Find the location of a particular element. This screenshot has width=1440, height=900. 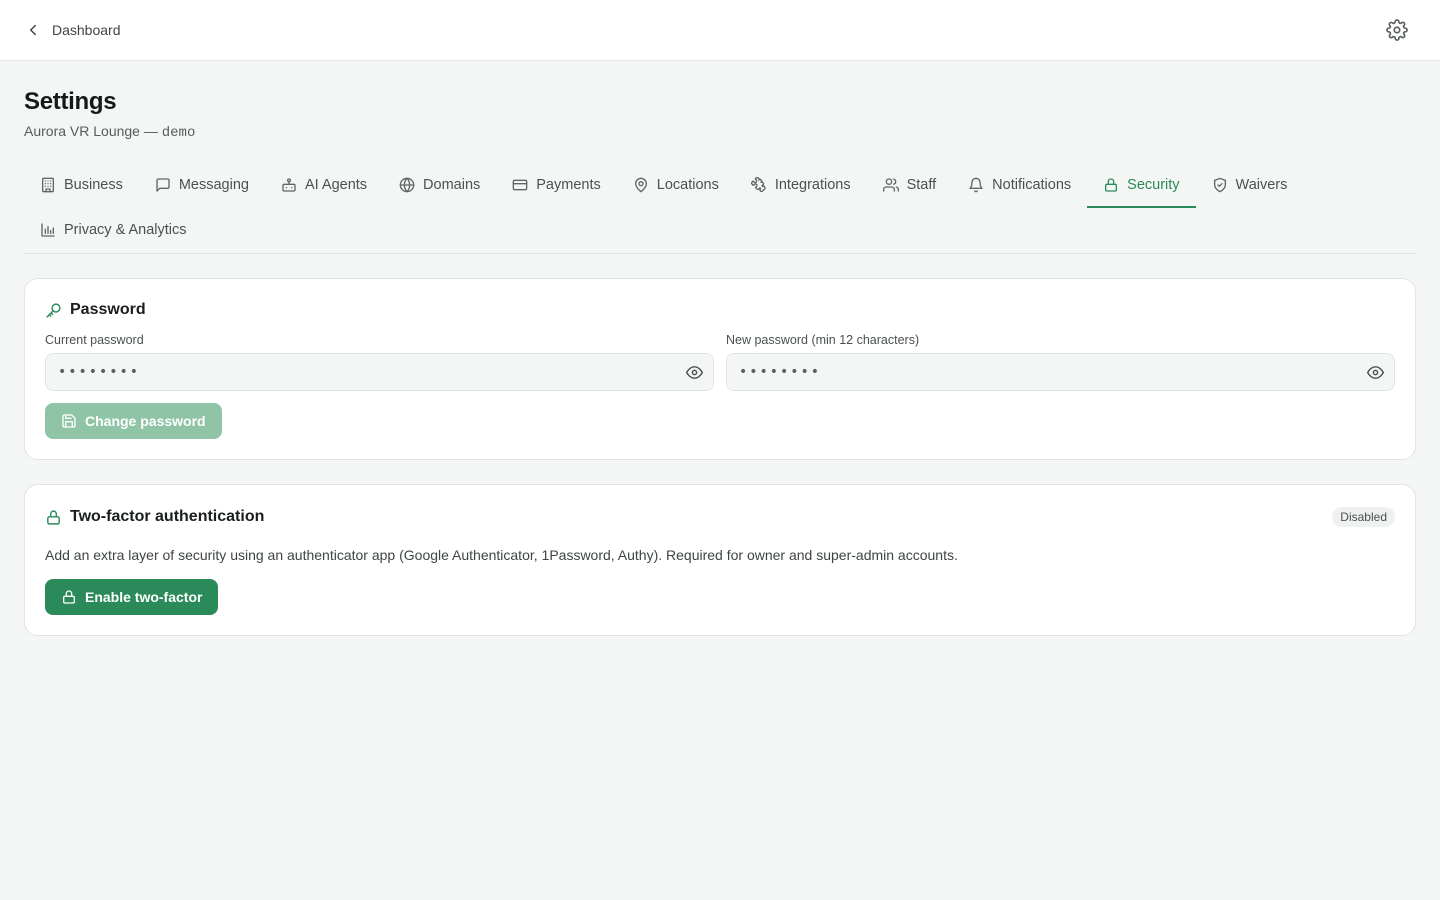

current-password-label: Current password is located at coordinates (94, 340).